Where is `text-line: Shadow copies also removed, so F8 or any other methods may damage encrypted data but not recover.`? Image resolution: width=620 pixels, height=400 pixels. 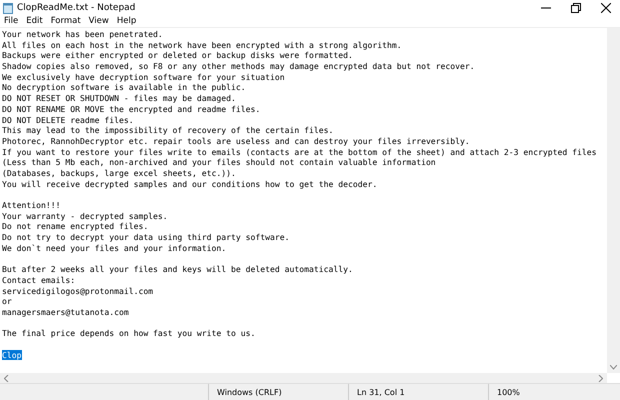 text-line: Shadow copies also removed, so F8 or any other methods may damage encrypted data but not recover. is located at coordinates (238, 66).